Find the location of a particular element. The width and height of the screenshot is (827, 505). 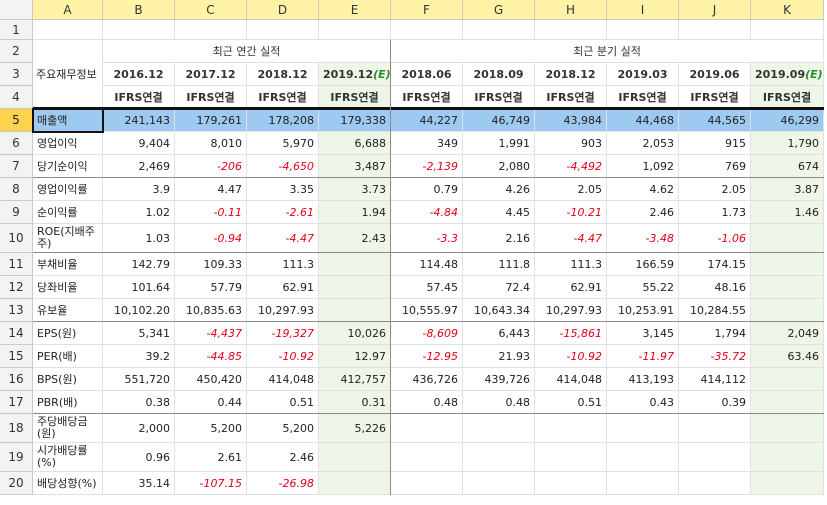

data-cell: 3,145 is located at coordinates (643, 333).